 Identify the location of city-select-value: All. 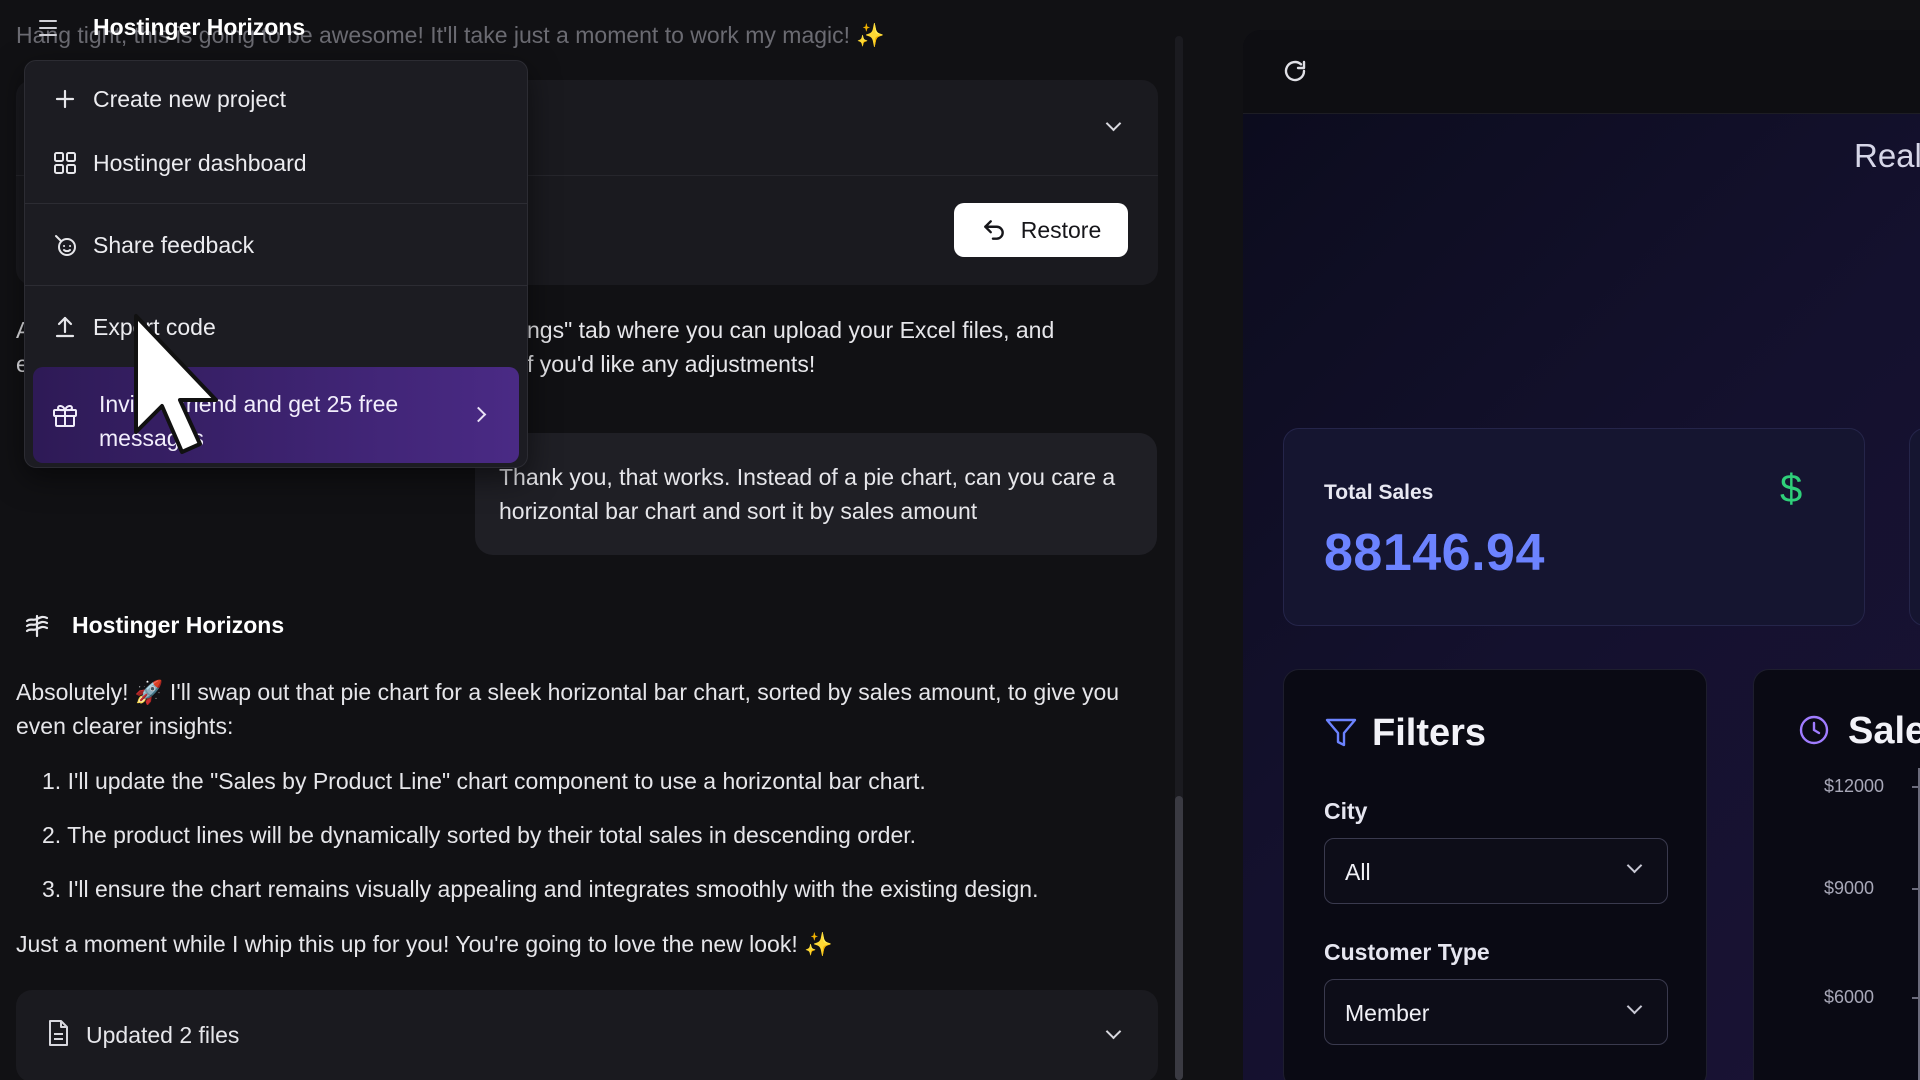
(1358, 872).